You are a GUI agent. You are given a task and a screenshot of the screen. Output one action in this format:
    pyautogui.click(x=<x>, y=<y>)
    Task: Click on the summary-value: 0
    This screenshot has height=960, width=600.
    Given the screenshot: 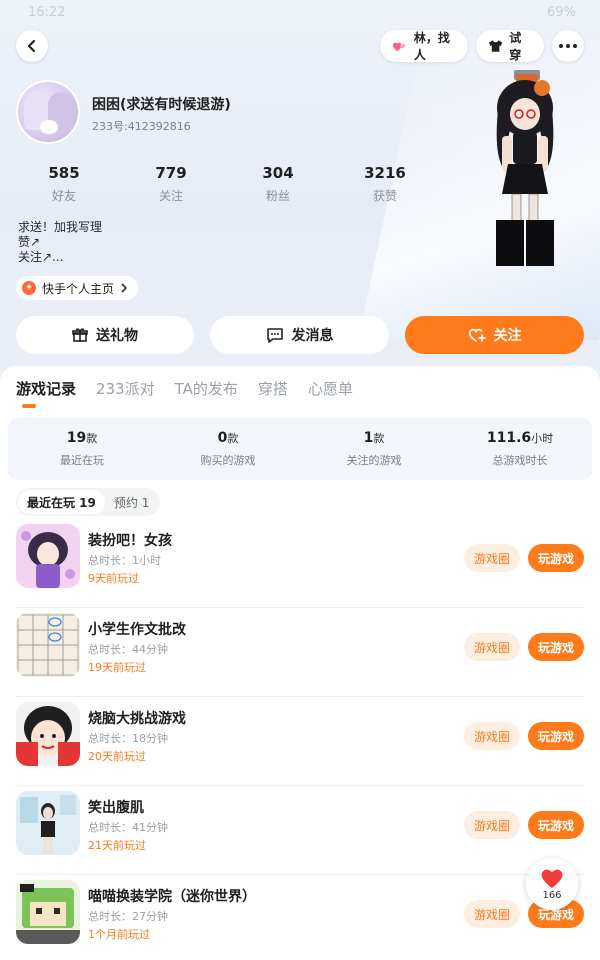 What is the action you would take?
    pyautogui.click(x=222, y=438)
    